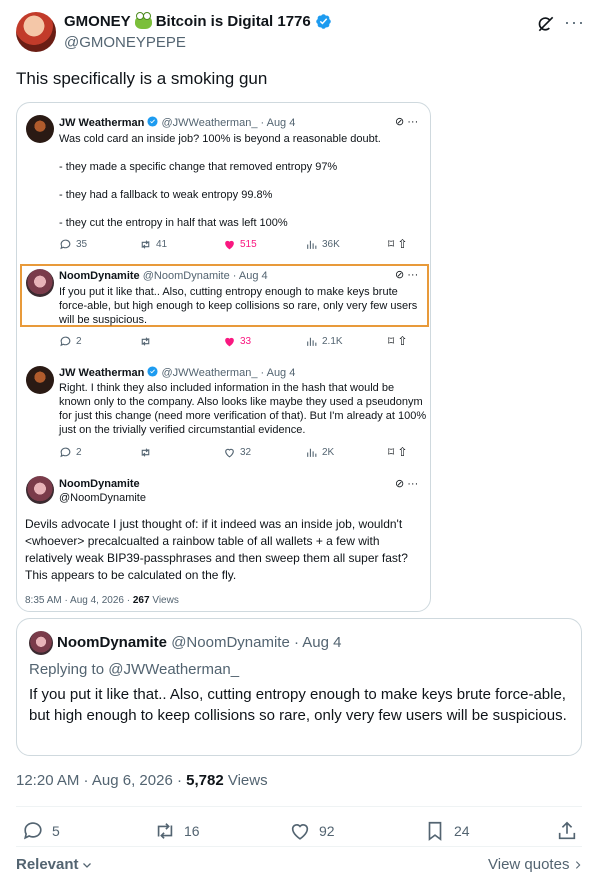 This screenshot has width=598, height=885. Describe the element at coordinates (245, 780) in the screenshot. I see `views-label: Views` at that location.